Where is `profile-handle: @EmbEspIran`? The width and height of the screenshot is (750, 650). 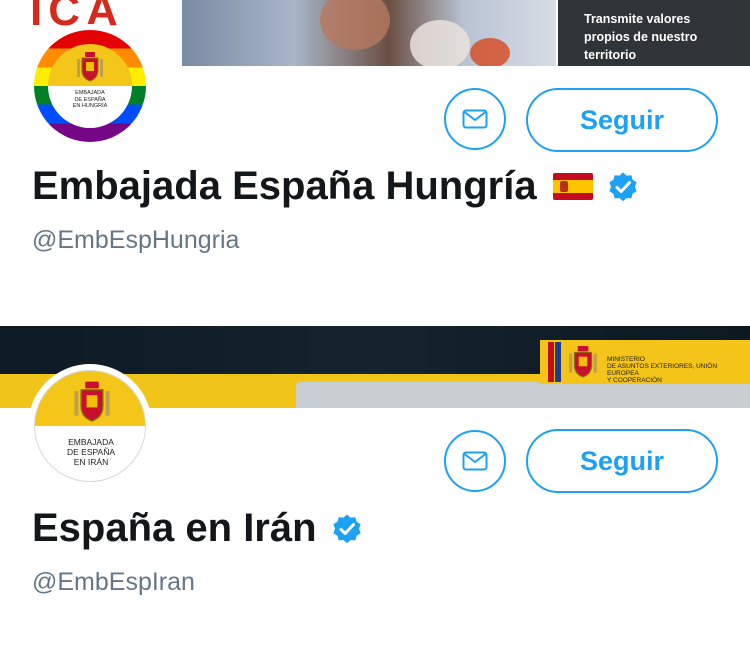 profile-handle: @EmbEspIran is located at coordinates (113, 582).